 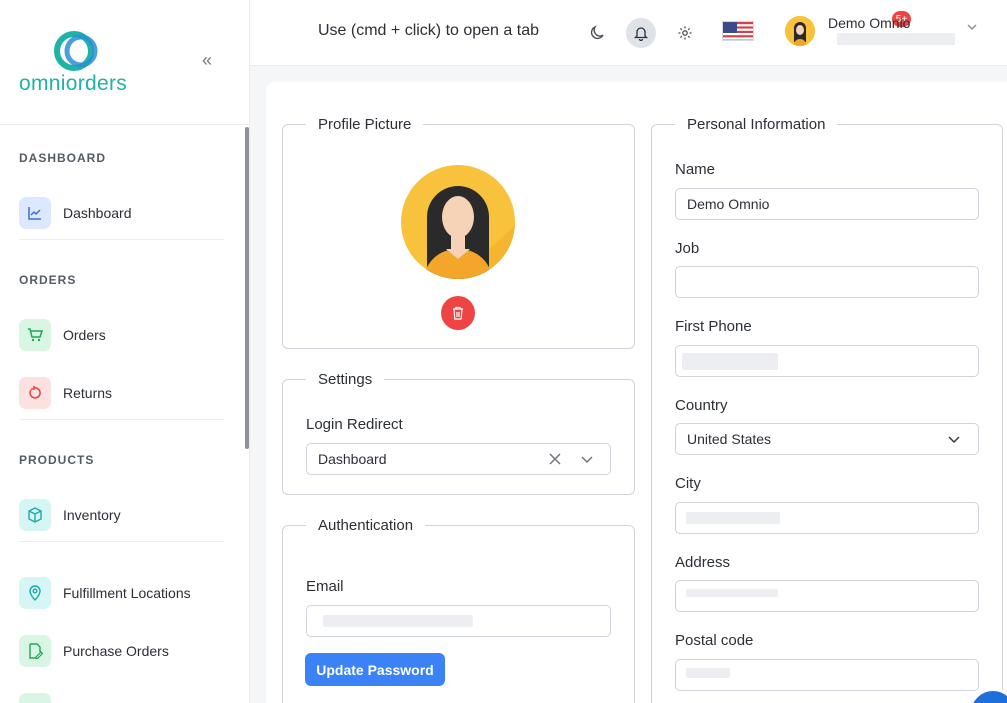 What do you see at coordinates (687, 248) in the screenshot?
I see `job-label: Job` at bounding box center [687, 248].